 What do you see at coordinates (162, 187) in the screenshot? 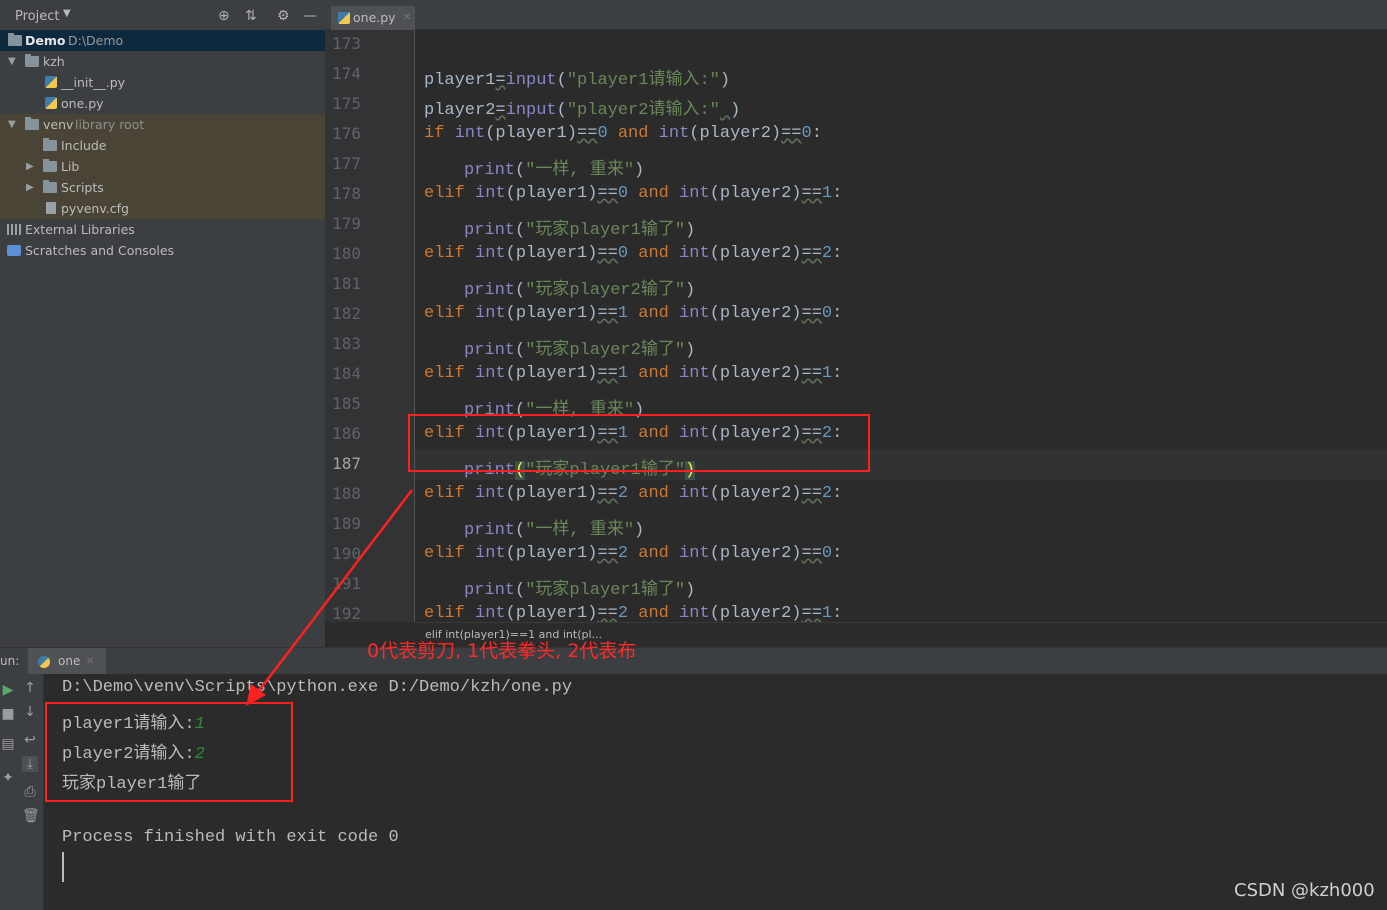
I see `tree-item-scripts: ▶ Scripts` at bounding box center [162, 187].